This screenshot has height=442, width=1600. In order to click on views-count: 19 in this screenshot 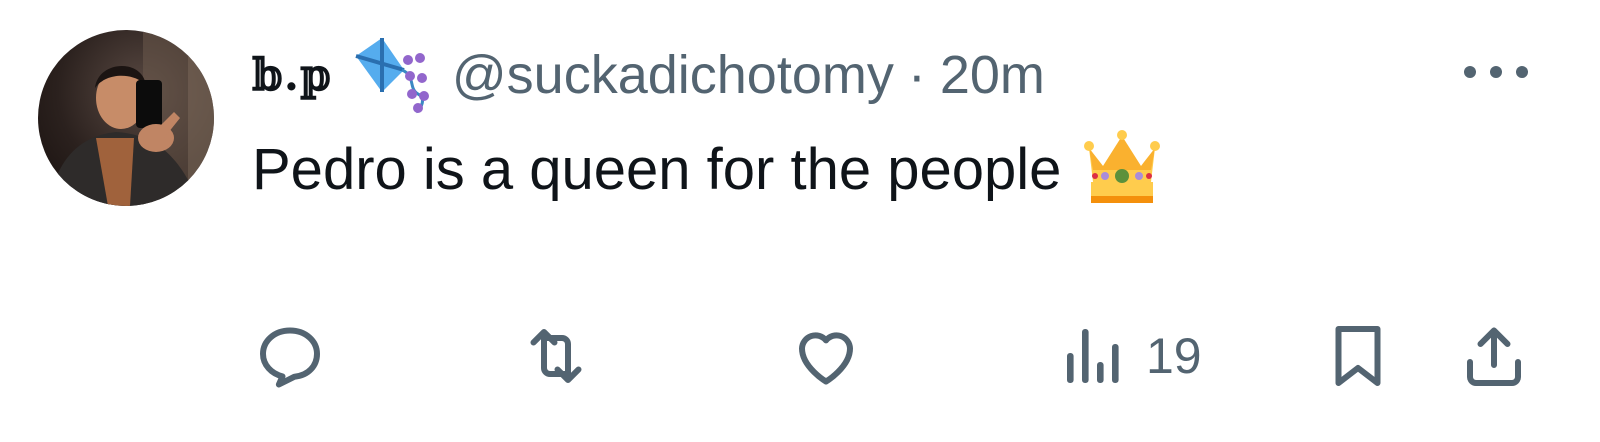, I will do `click(1174, 356)`.